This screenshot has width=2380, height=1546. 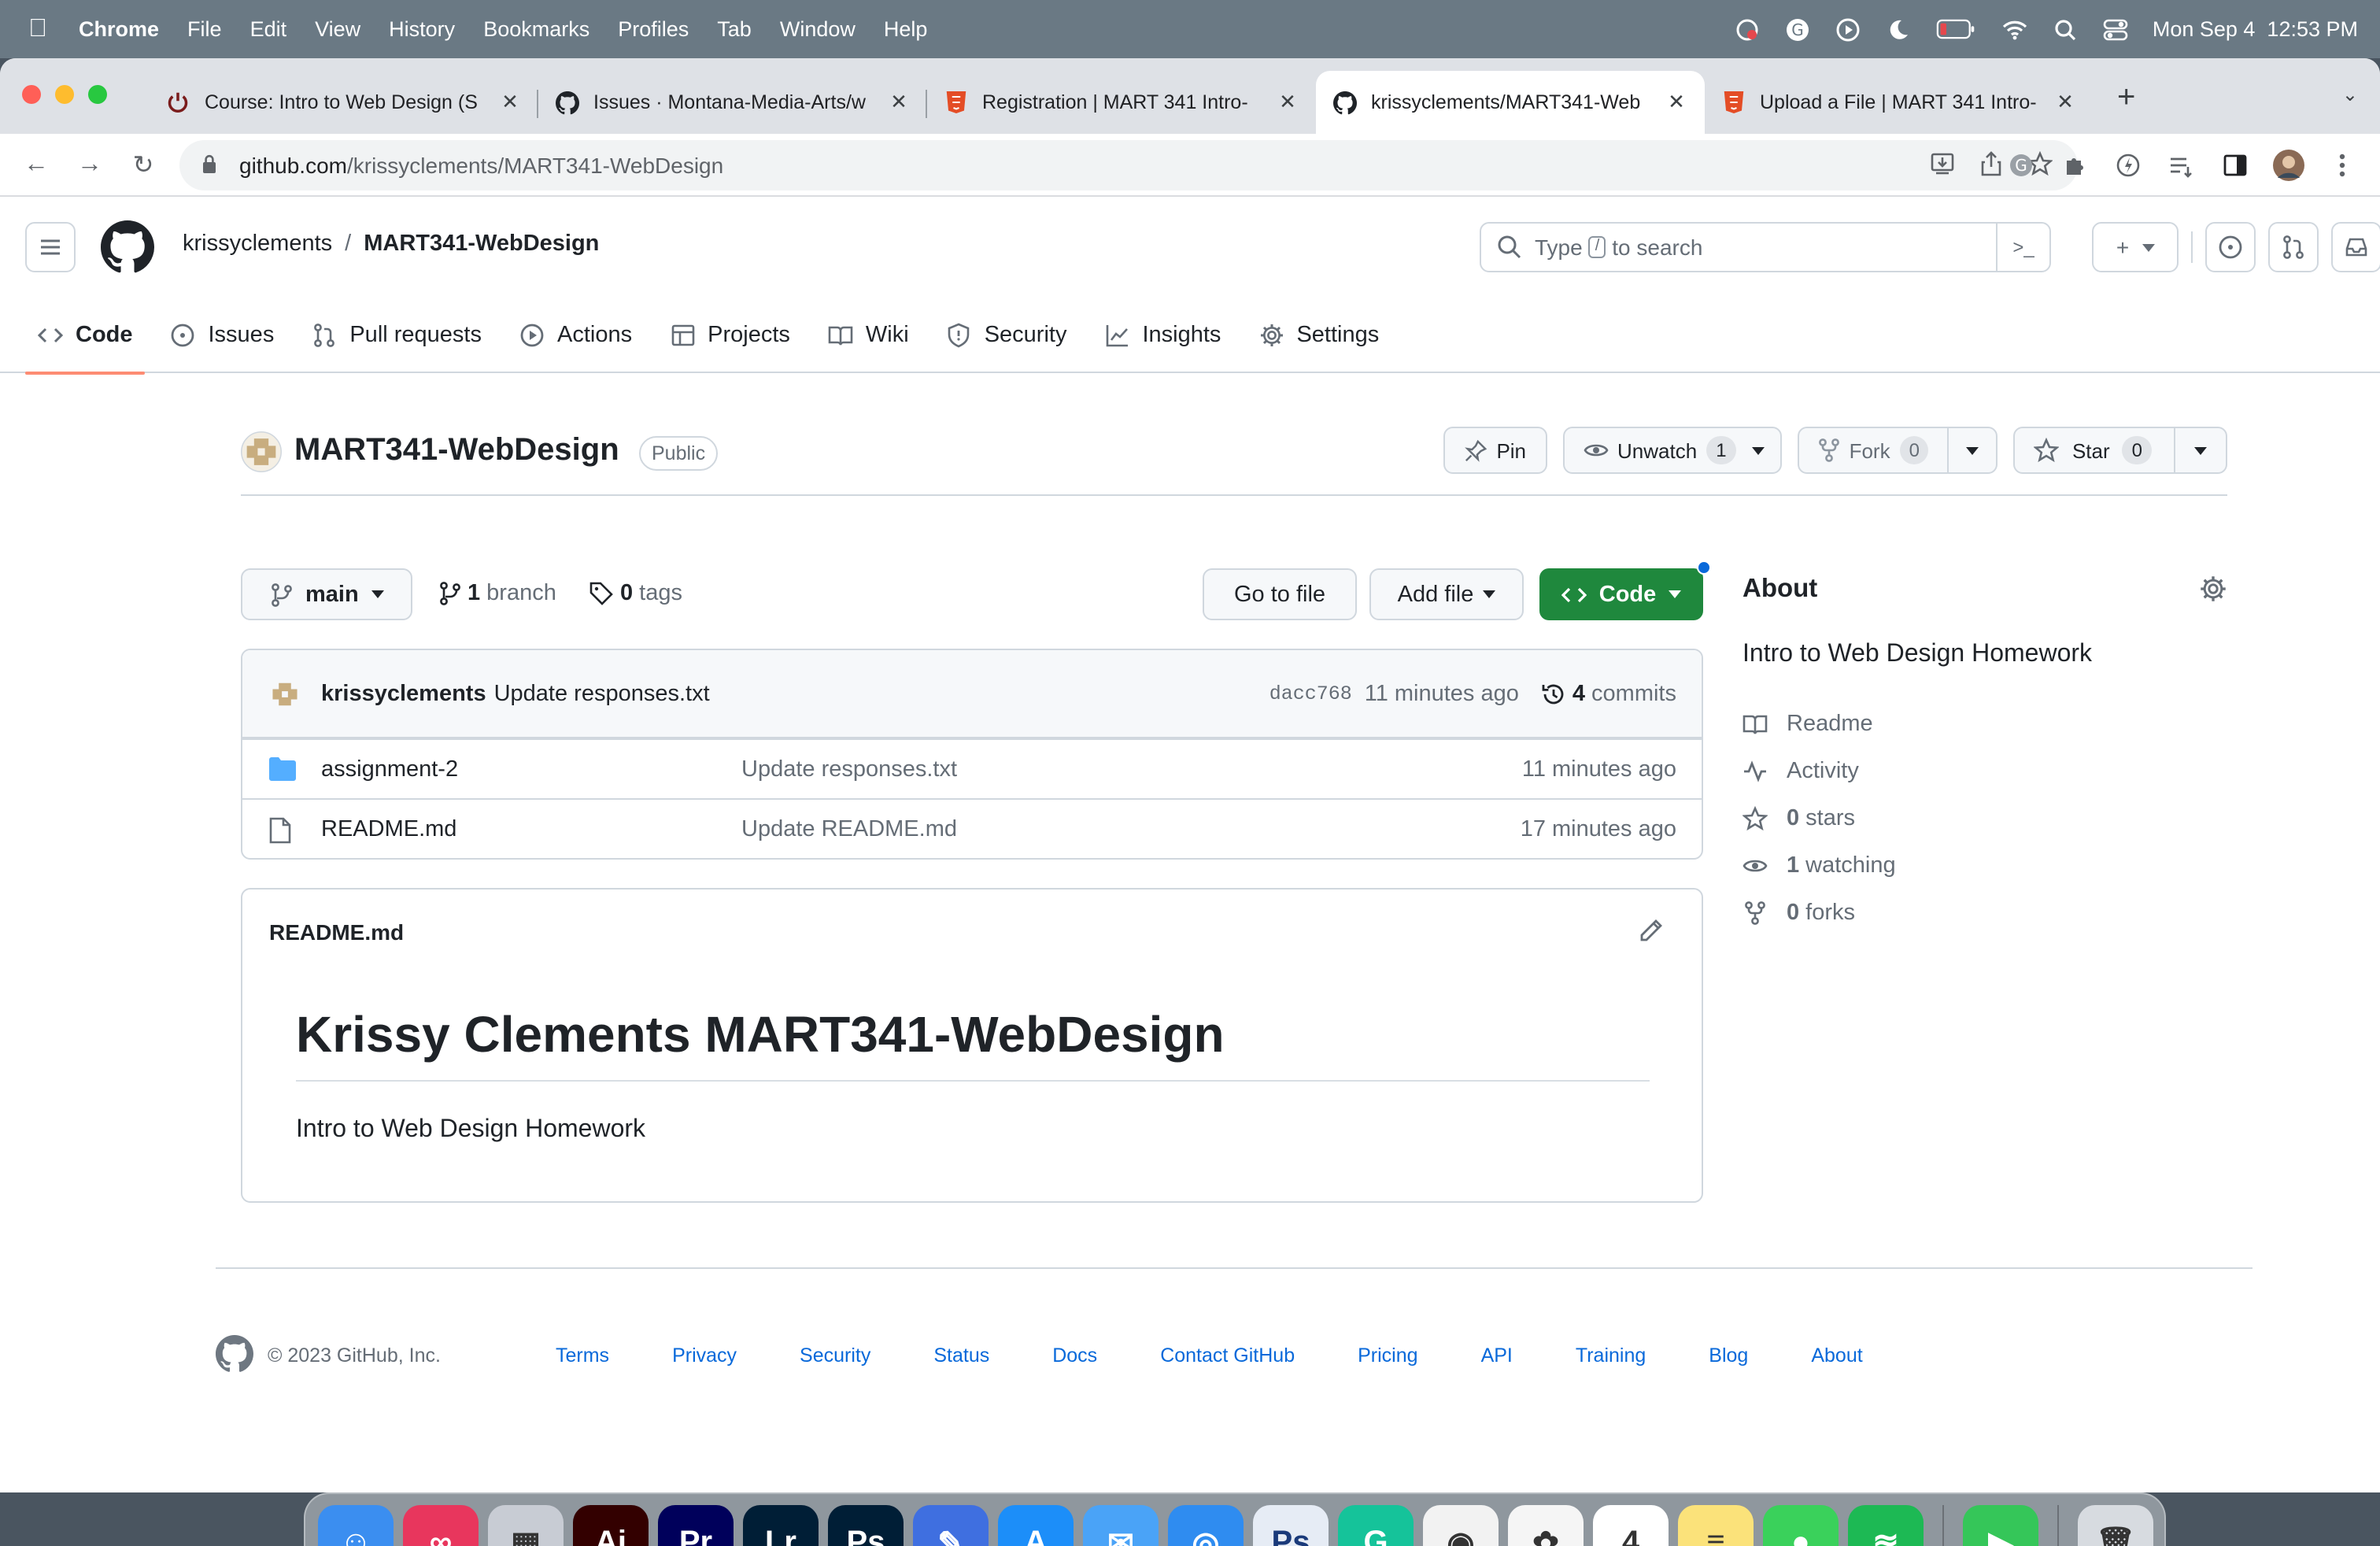 What do you see at coordinates (1121, 1525) in the screenshot?
I see `mail-icon: ✉` at bounding box center [1121, 1525].